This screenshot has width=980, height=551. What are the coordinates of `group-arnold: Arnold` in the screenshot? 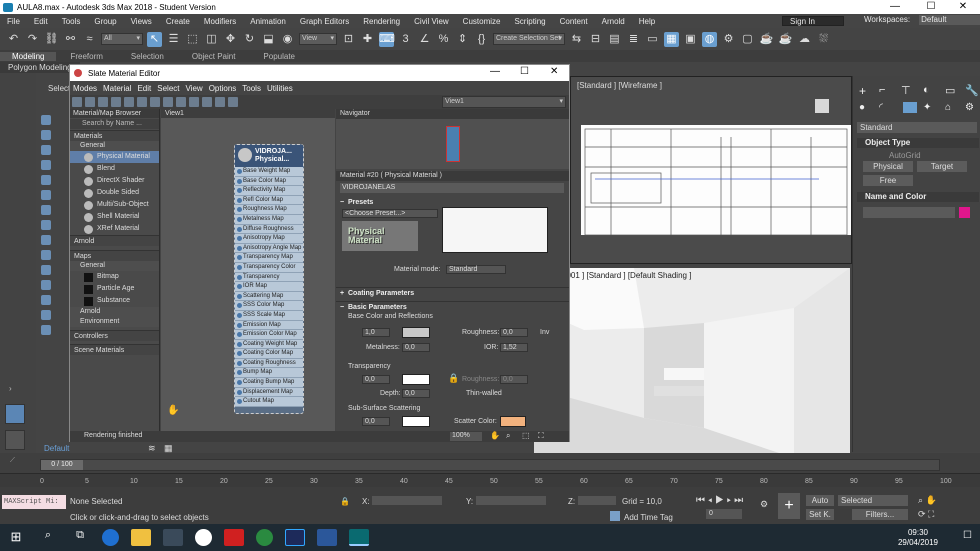 It's located at (114, 240).